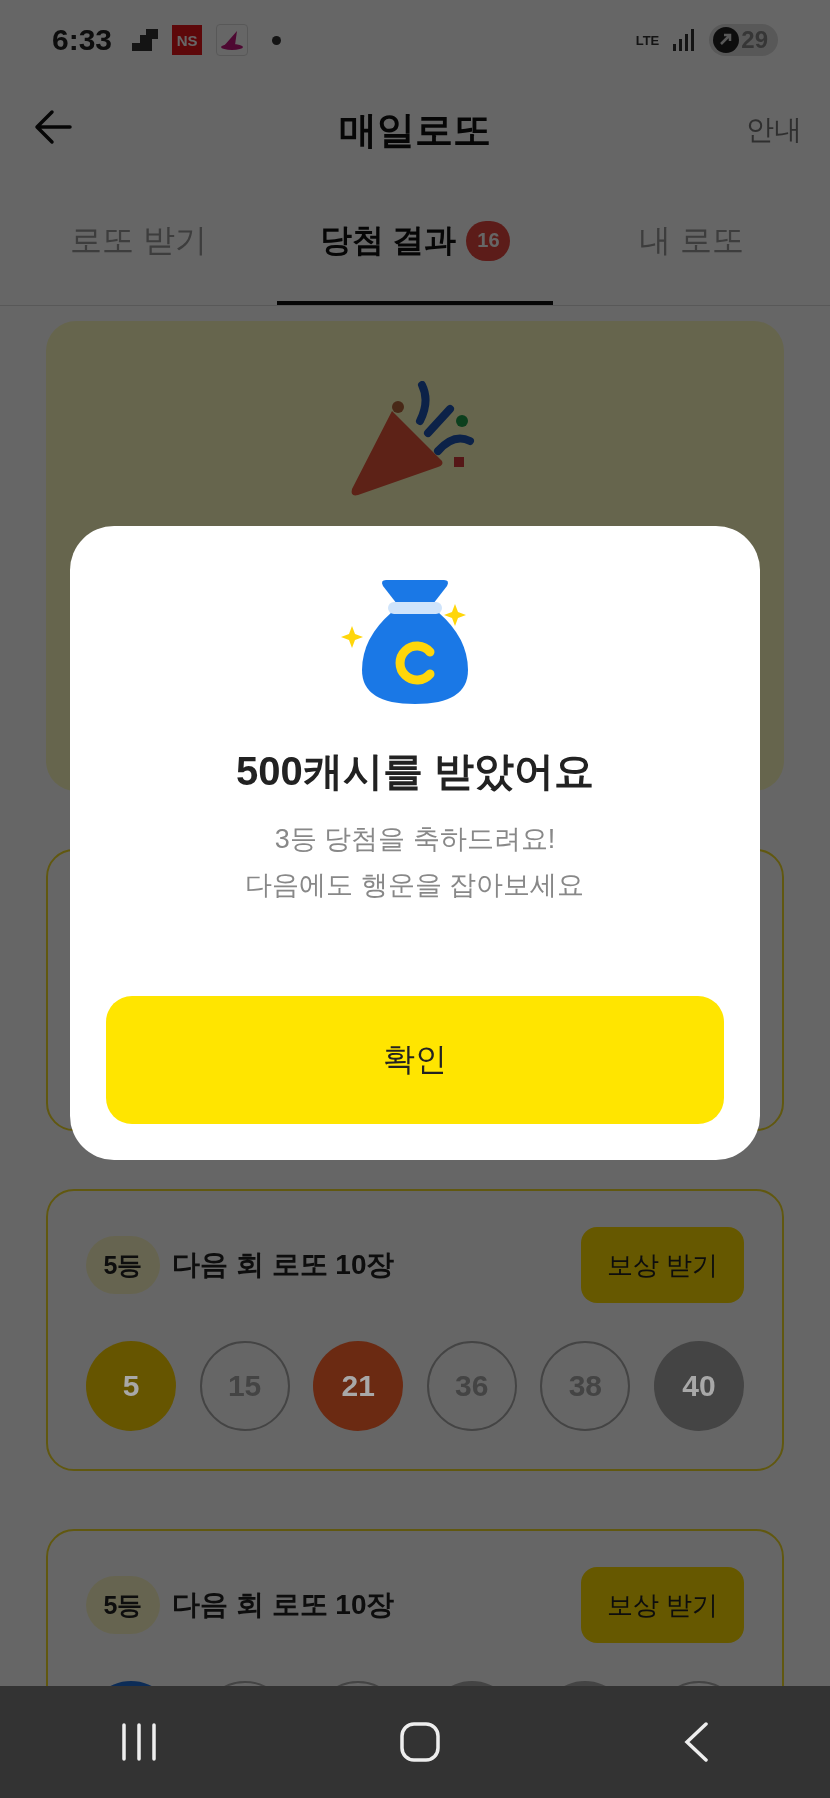 This screenshot has height=1798, width=830. What do you see at coordinates (415, 242) in the screenshot?
I see `tab: 당첨 결과 16` at bounding box center [415, 242].